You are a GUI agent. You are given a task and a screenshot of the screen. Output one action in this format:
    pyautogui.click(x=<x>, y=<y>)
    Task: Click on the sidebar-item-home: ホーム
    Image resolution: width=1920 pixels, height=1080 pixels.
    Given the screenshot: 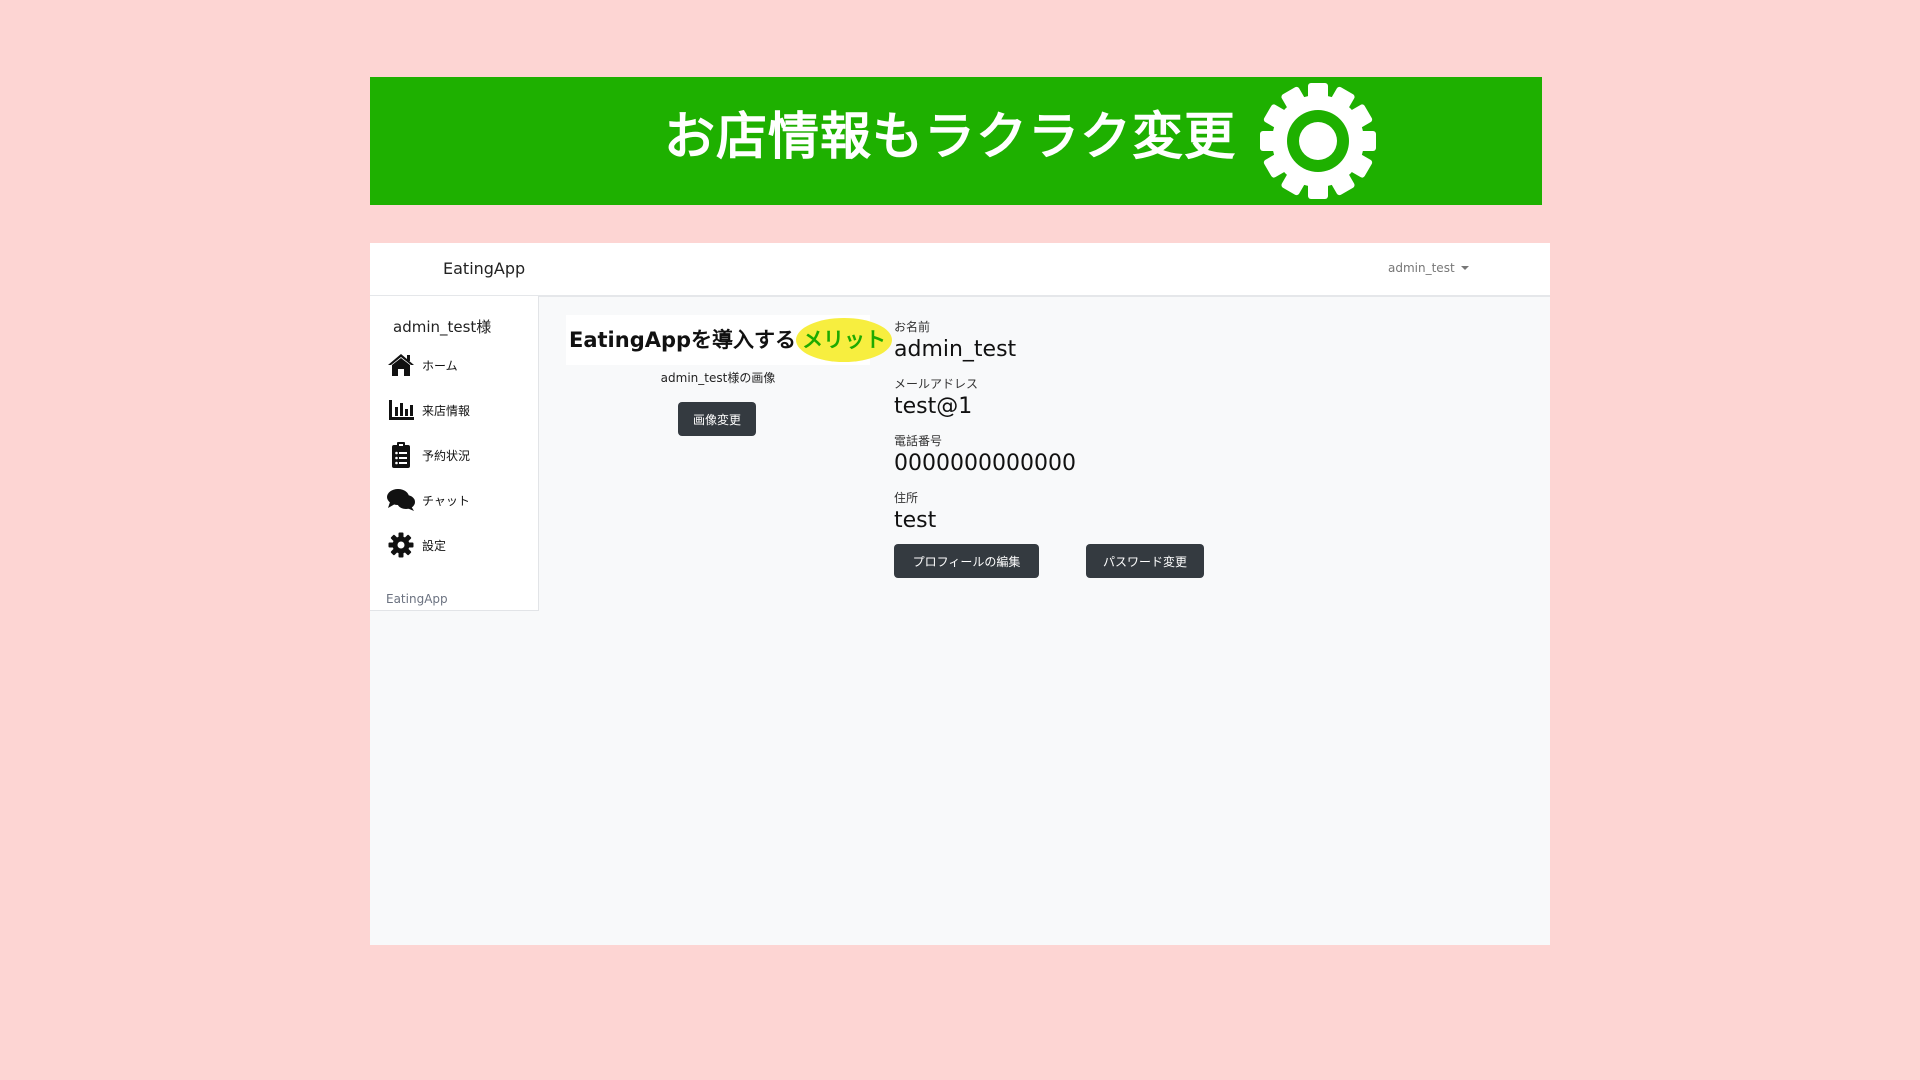 What is the action you would take?
    pyautogui.click(x=456, y=365)
    